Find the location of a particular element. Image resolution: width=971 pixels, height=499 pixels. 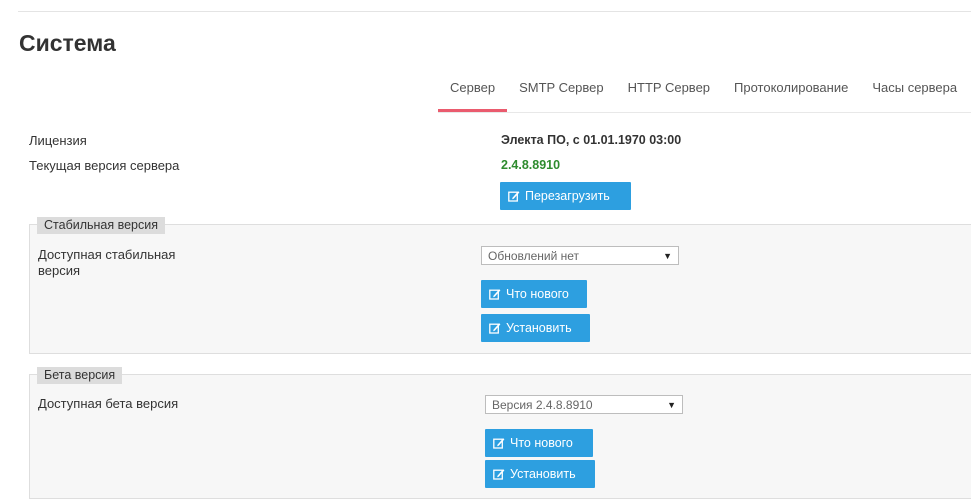

page-title: Система is located at coordinates (67, 43).